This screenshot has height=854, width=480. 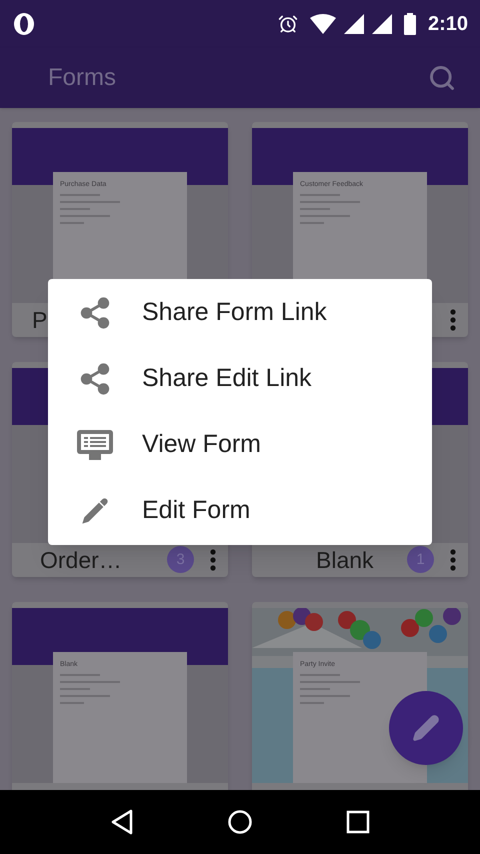 What do you see at coordinates (358, 822) in the screenshot?
I see `overview-icon` at bounding box center [358, 822].